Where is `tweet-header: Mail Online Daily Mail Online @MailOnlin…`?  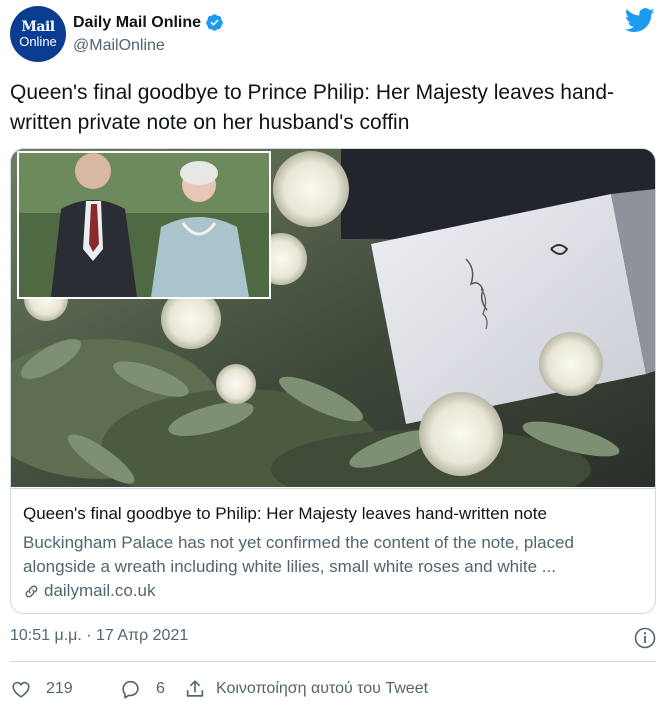 tweet-header: Mail Online Daily Mail Online @MailOnlin… is located at coordinates (332, 34).